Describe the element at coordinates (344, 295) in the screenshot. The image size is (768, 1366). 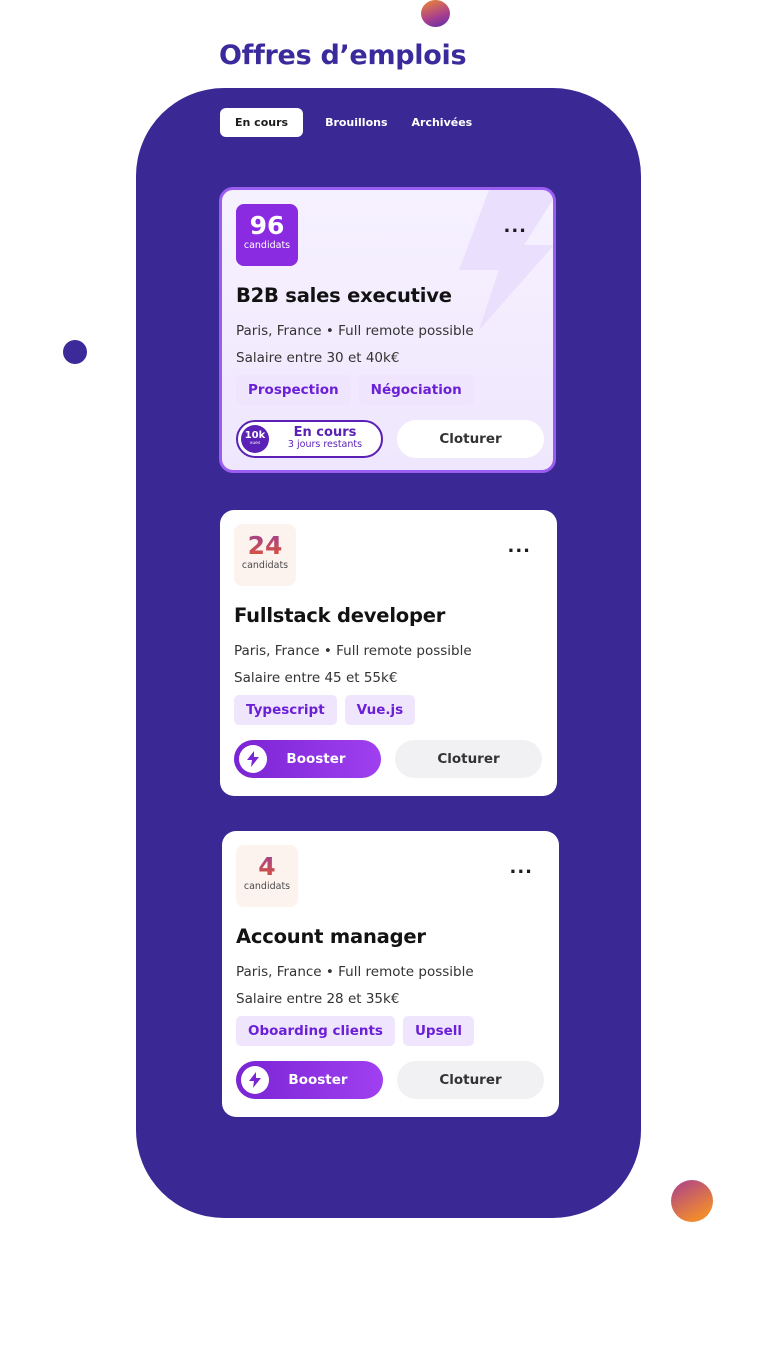
I see `job-title: B2B sales executive` at that location.